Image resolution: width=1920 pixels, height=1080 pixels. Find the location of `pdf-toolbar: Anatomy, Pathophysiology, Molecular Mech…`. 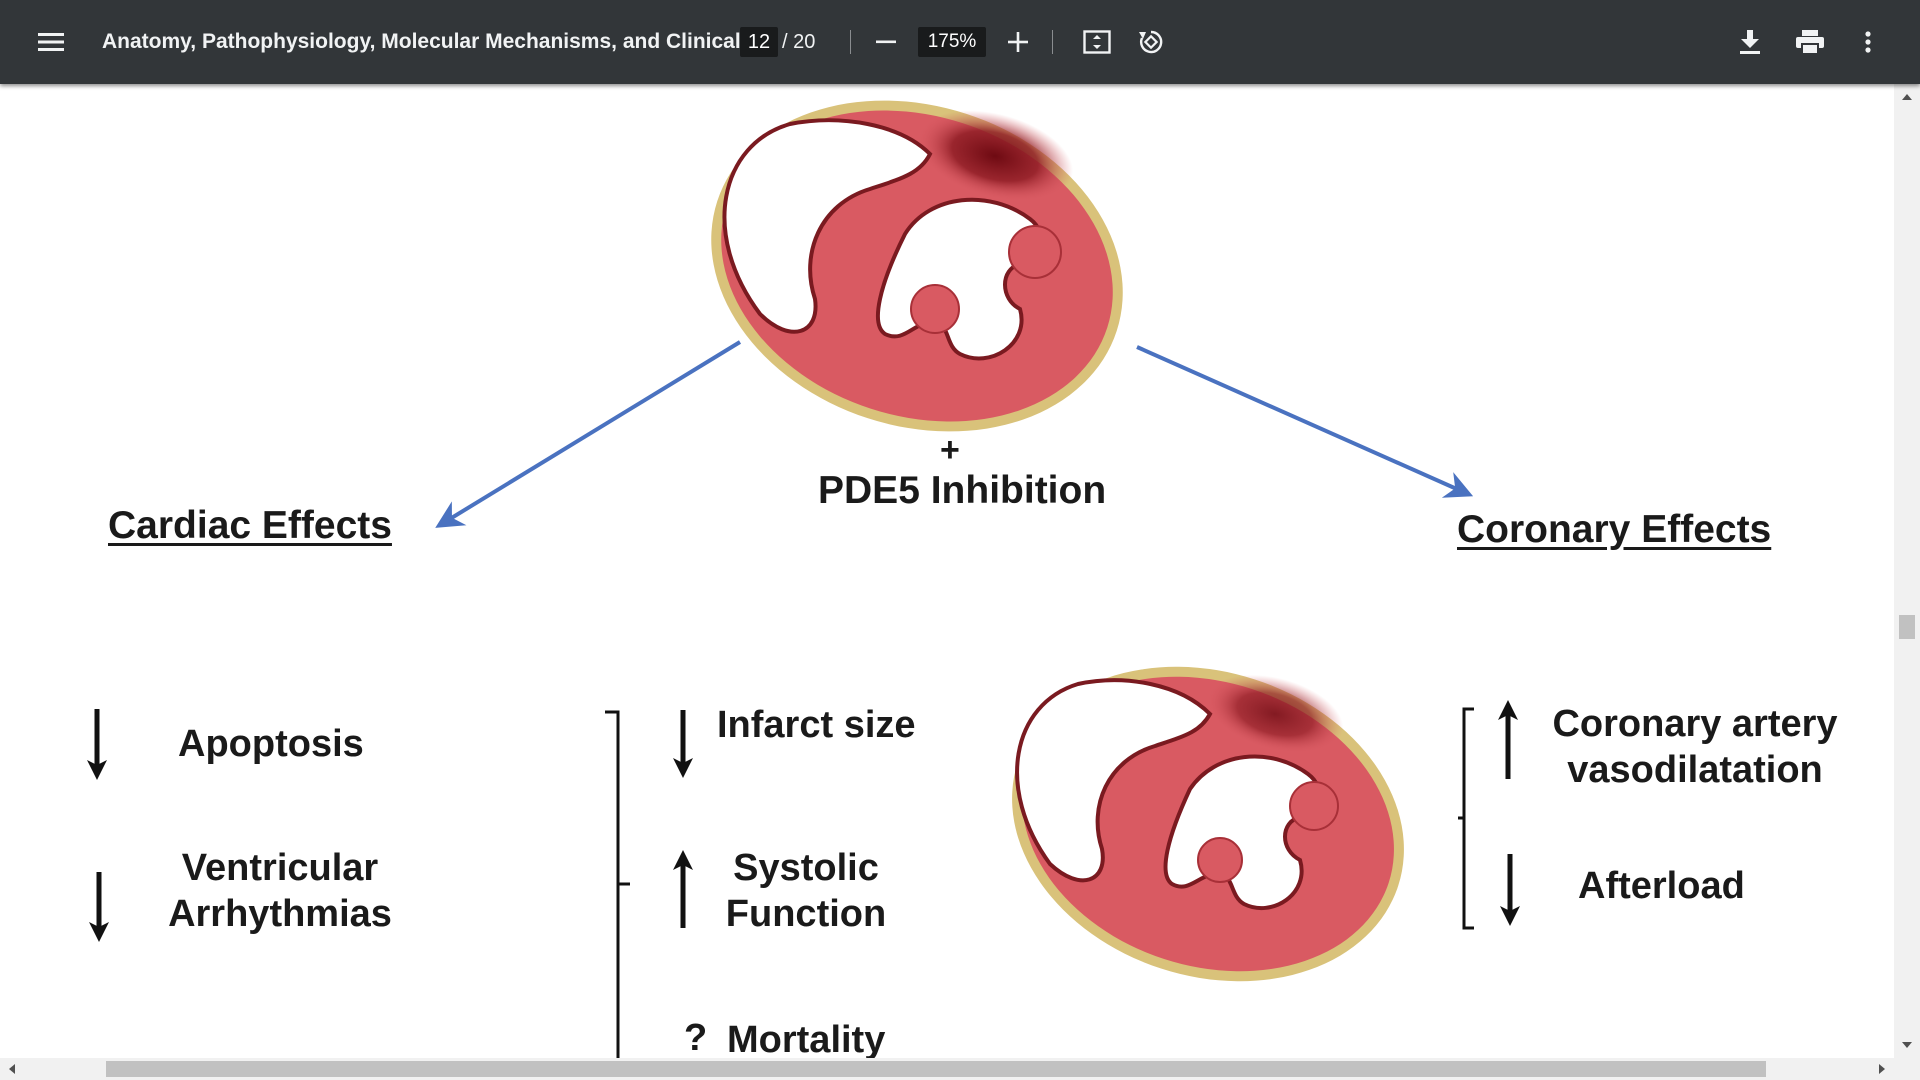

pdf-toolbar: Anatomy, Pathophysiology, Molecular Mech… is located at coordinates (960, 42).